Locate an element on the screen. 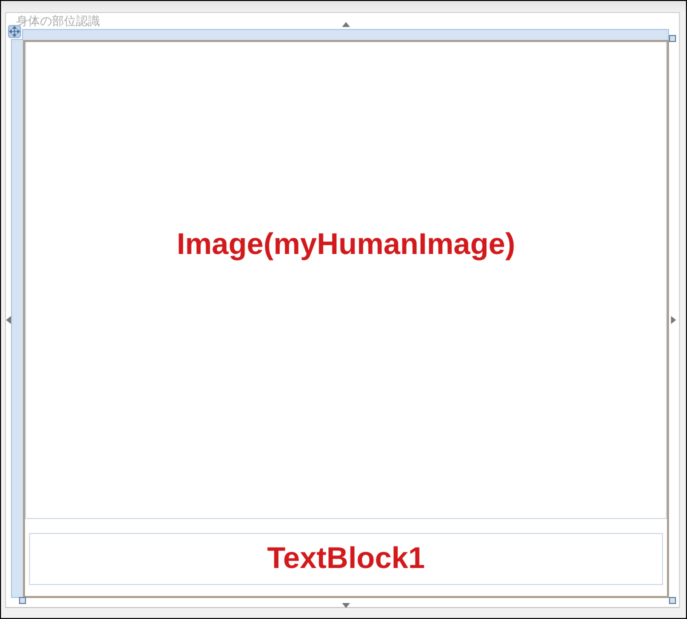 The image size is (687, 619). image-label: Image(myHumanImage) is located at coordinates (346, 245).